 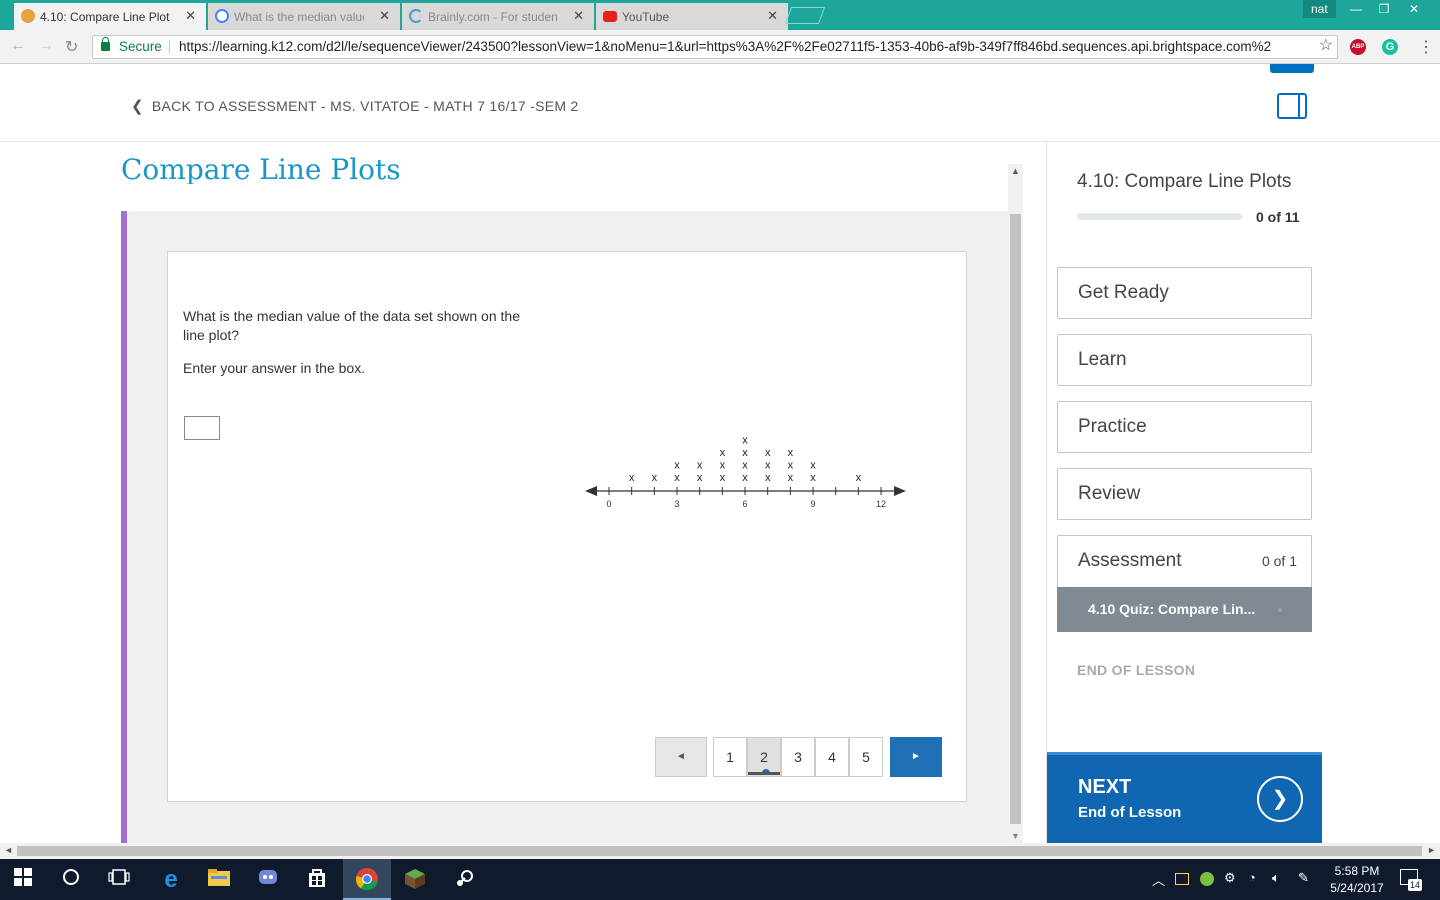 I want to click on steam-icon, so click(x=464, y=880).